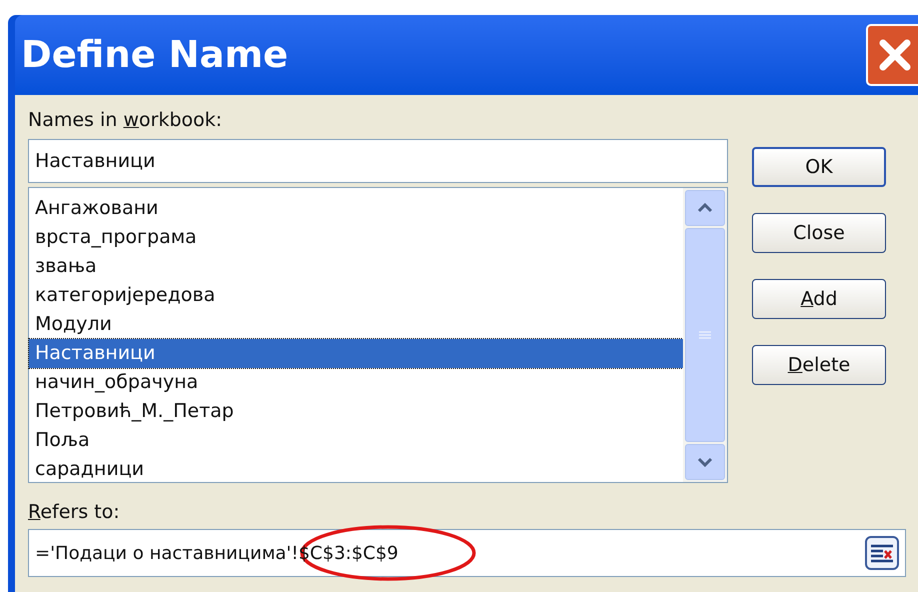 The height and width of the screenshot is (592, 918). What do you see at coordinates (356, 353) in the screenshot?
I see `list-item: Наставници` at bounding box center [356, 353].